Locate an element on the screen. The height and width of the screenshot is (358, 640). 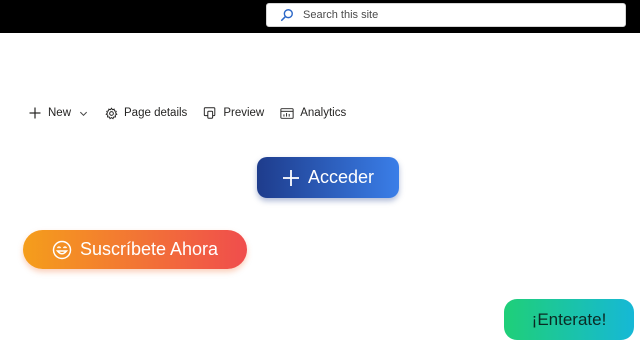
preview-button: Preview is located at coordinates (233, 113).